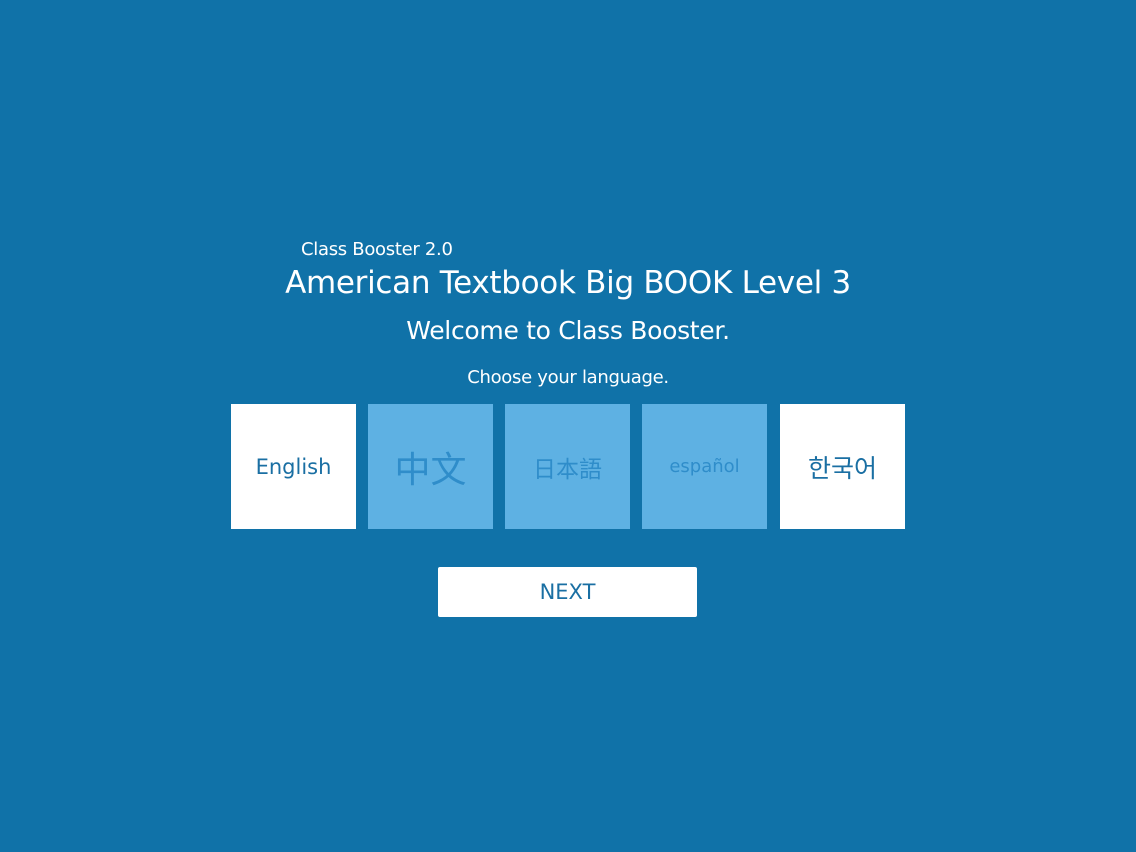 This screenshot has height=852, width=1136. What do you see at coordinates (377, 249) in the screenshot?
I see `app-version-label: Class Booster 2.0` at bounding box center [377, 249].